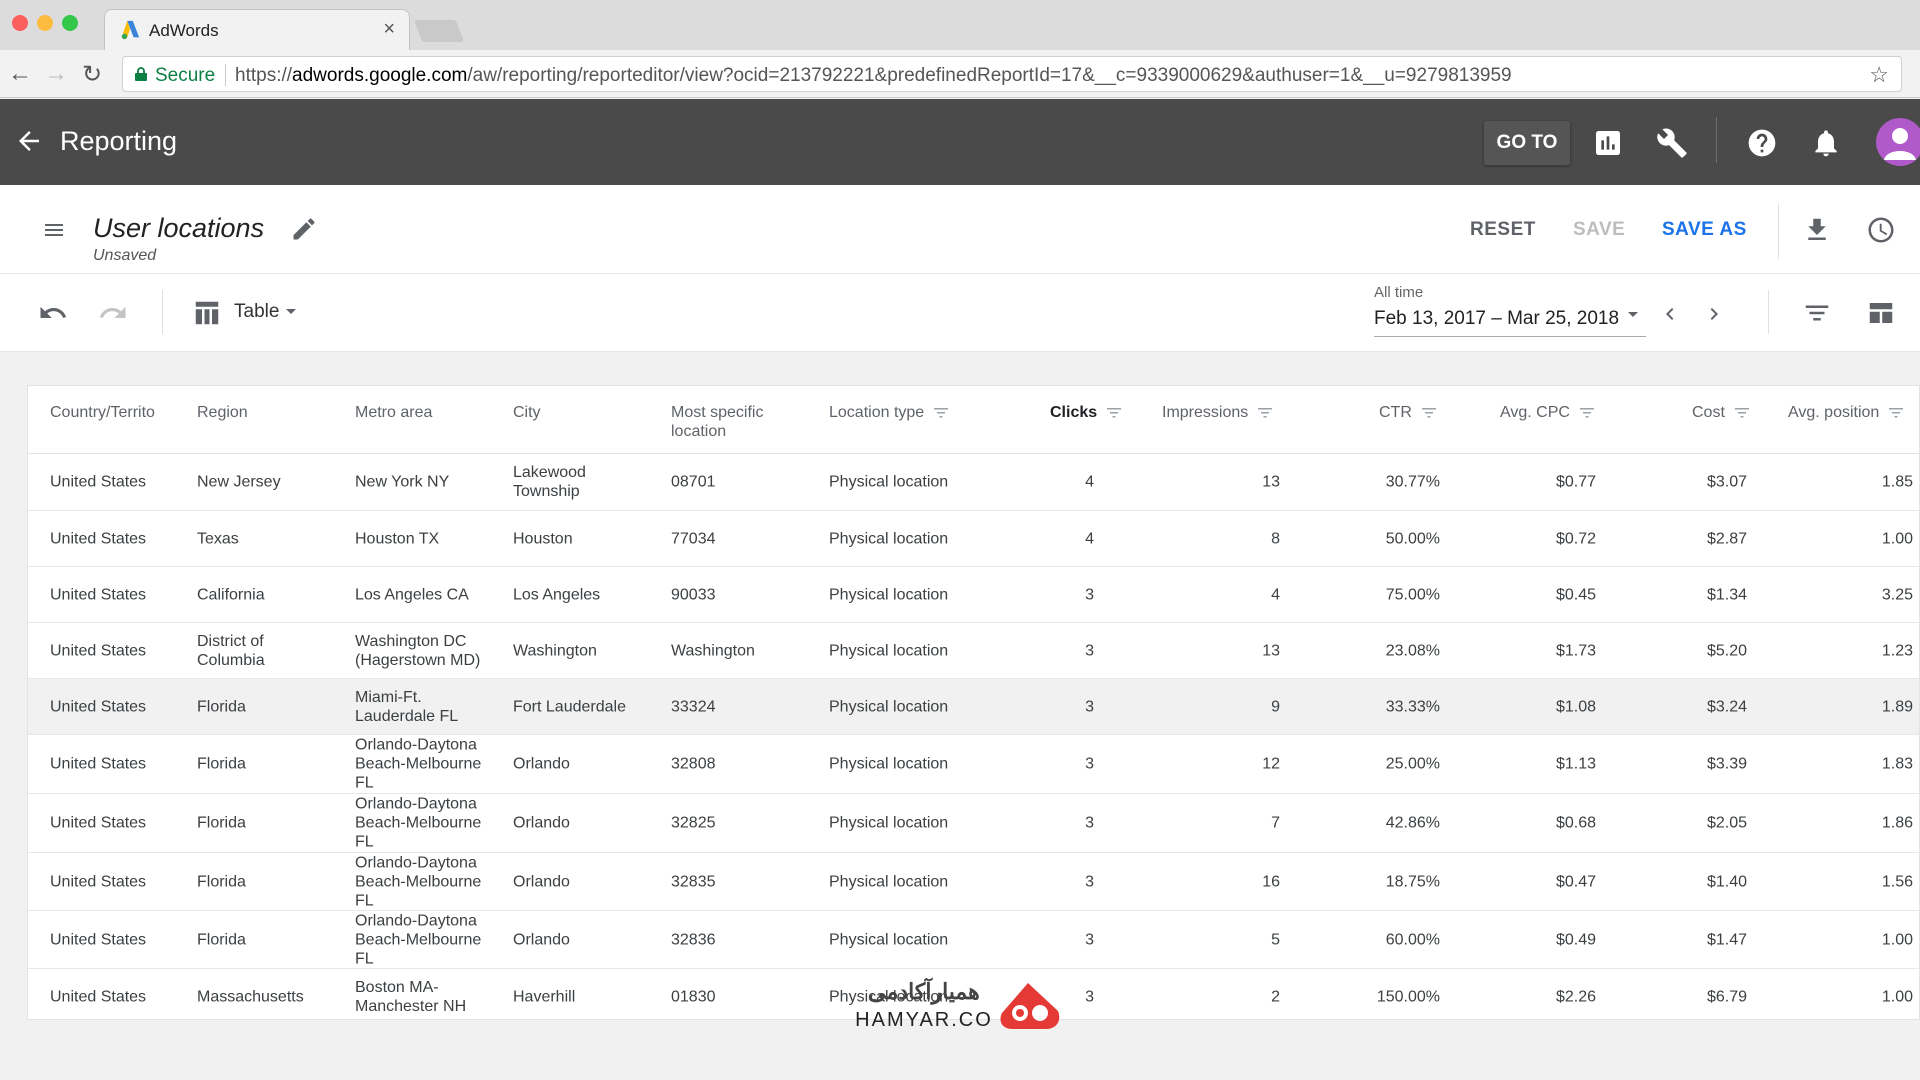  I want to click on cell-region: Texas, so click(218, 538).